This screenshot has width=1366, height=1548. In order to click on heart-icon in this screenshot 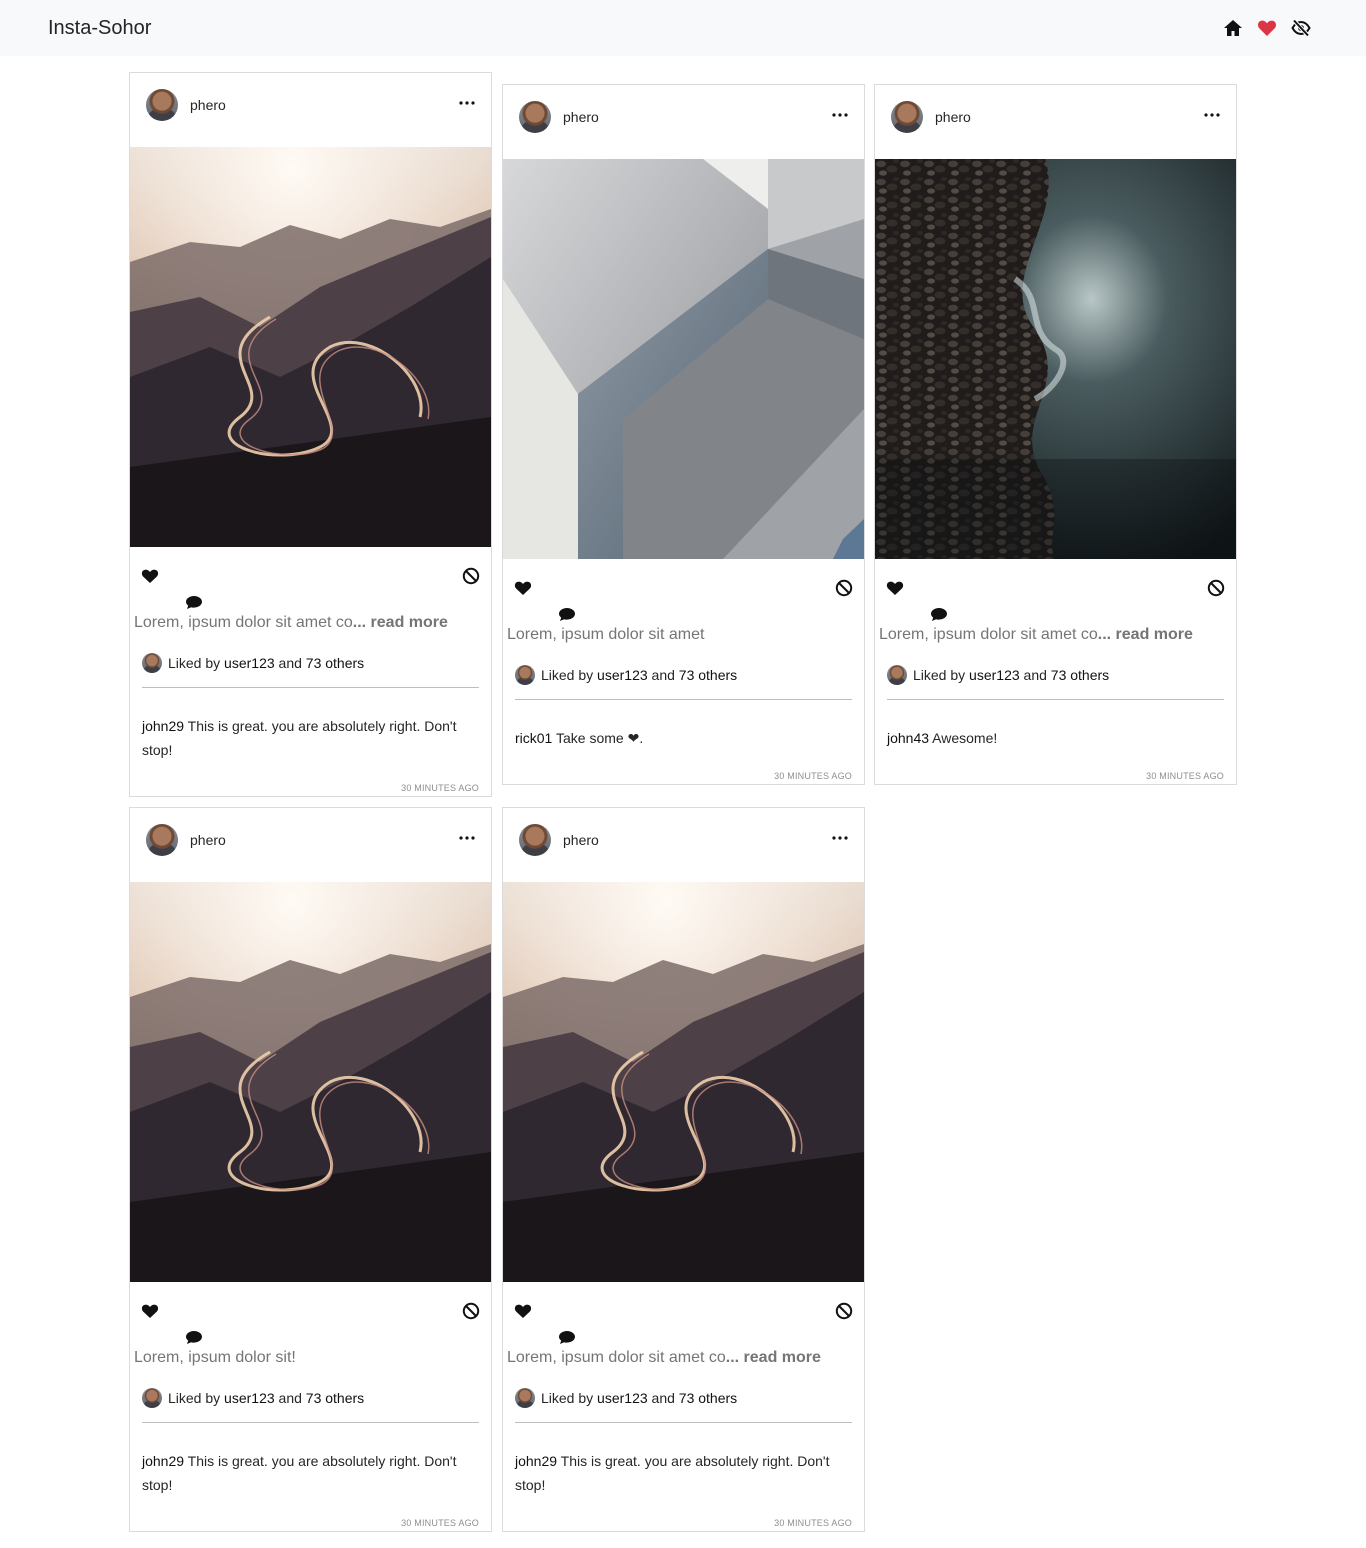, I will do `click(1267, 28)`.